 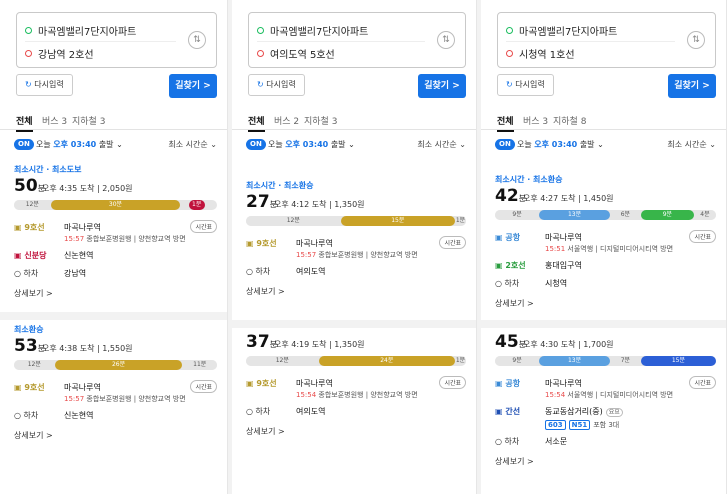 I want to click on route-tabs: 전체 버스 3 지하철 3, so click(x=113, y=121).